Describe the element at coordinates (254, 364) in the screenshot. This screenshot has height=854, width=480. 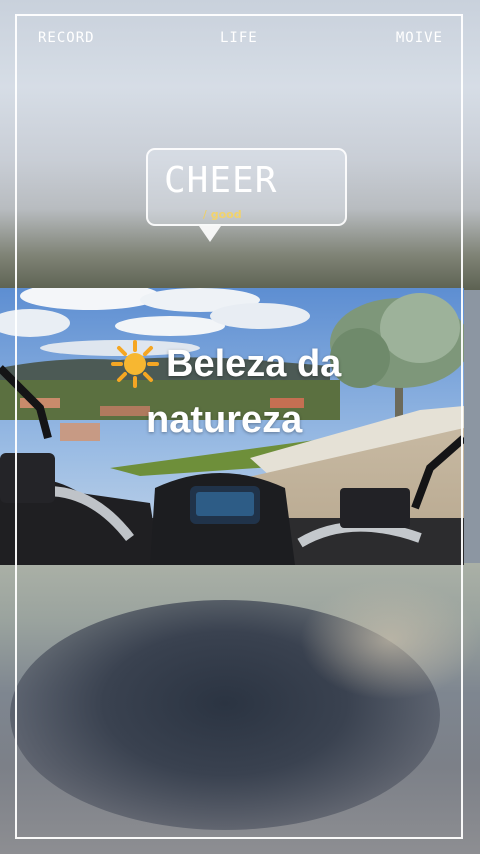
I see `caption-text-1: Beleza da` at that location.